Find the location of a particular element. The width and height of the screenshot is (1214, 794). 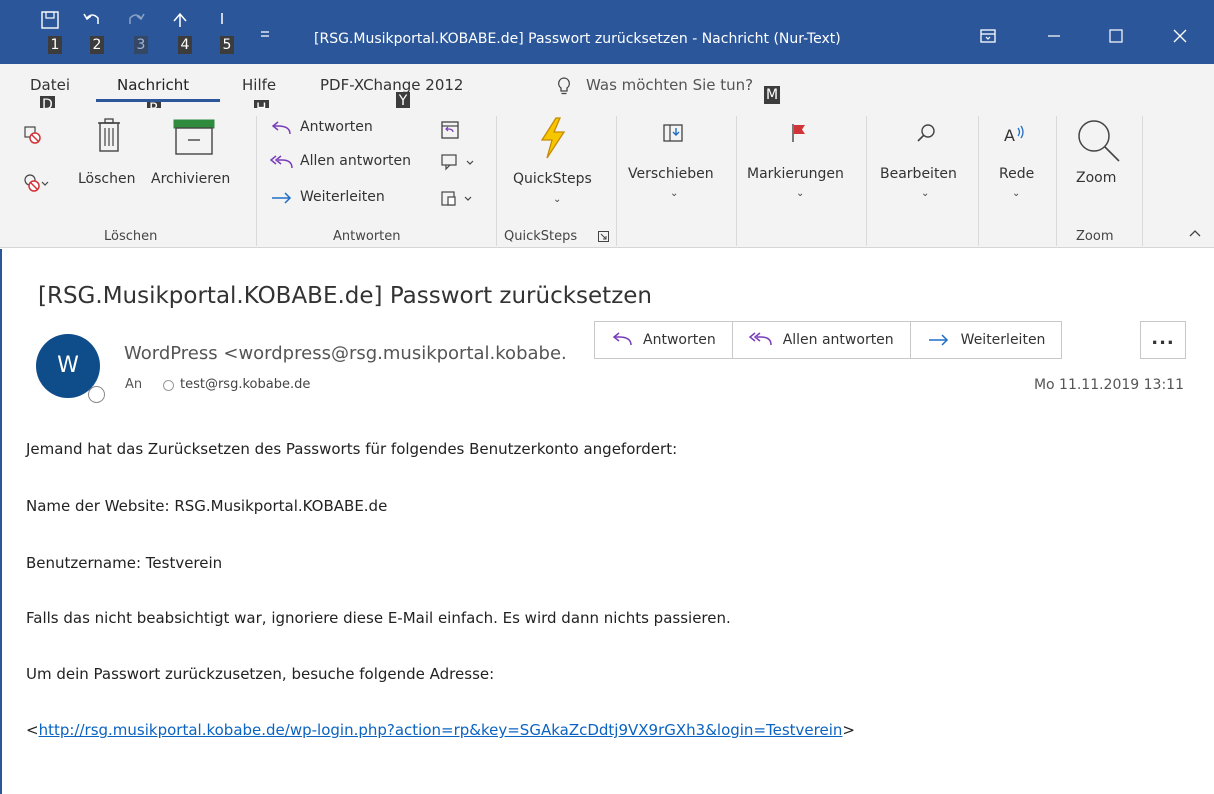

move-label: Verschieben is located at coordinates (671, 174).